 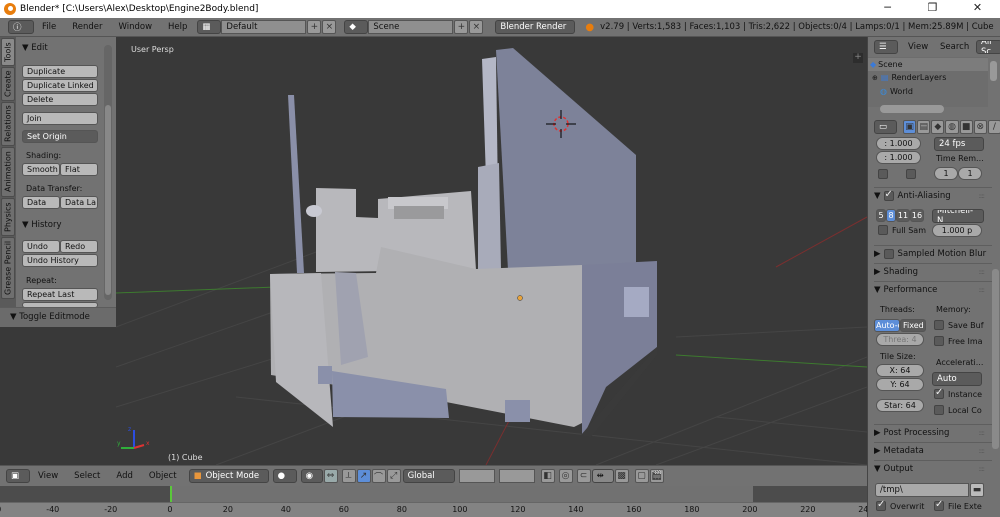 I want to click on render-animation-icon: 🎬, so click(x=656, y=476).